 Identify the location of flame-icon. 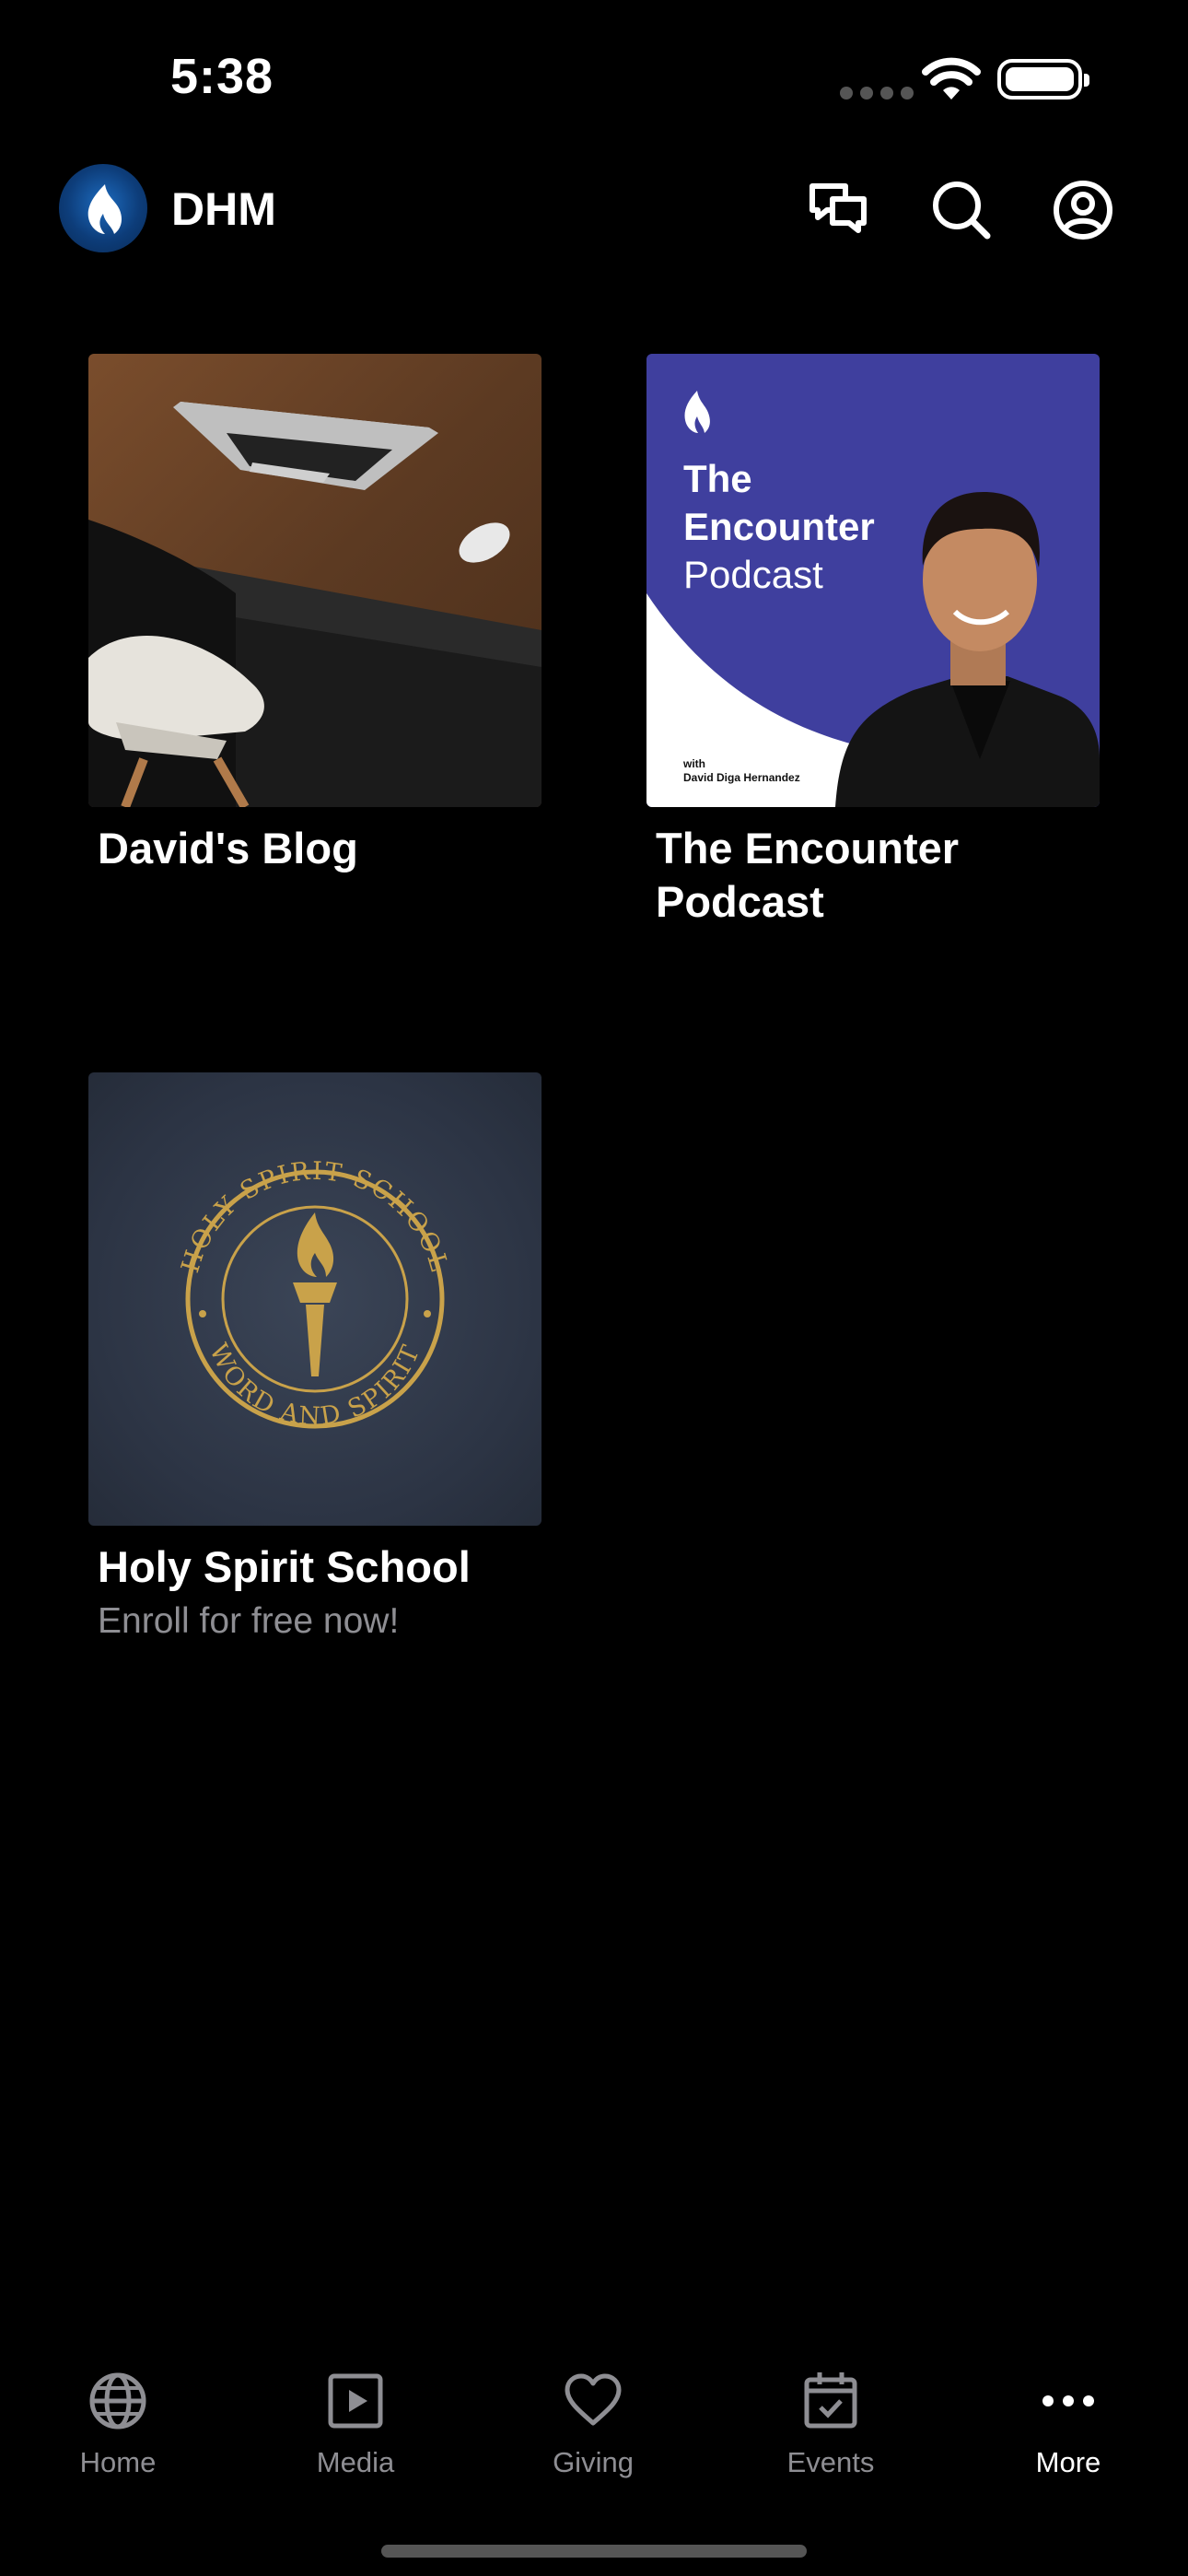
(105, 209).